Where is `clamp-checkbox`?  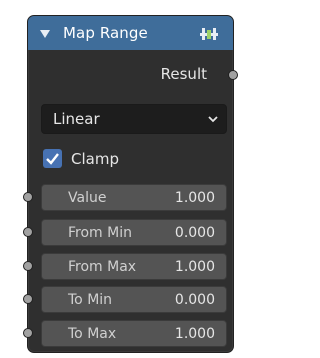 clamp-checkbox is located at coordinates (52, 158).